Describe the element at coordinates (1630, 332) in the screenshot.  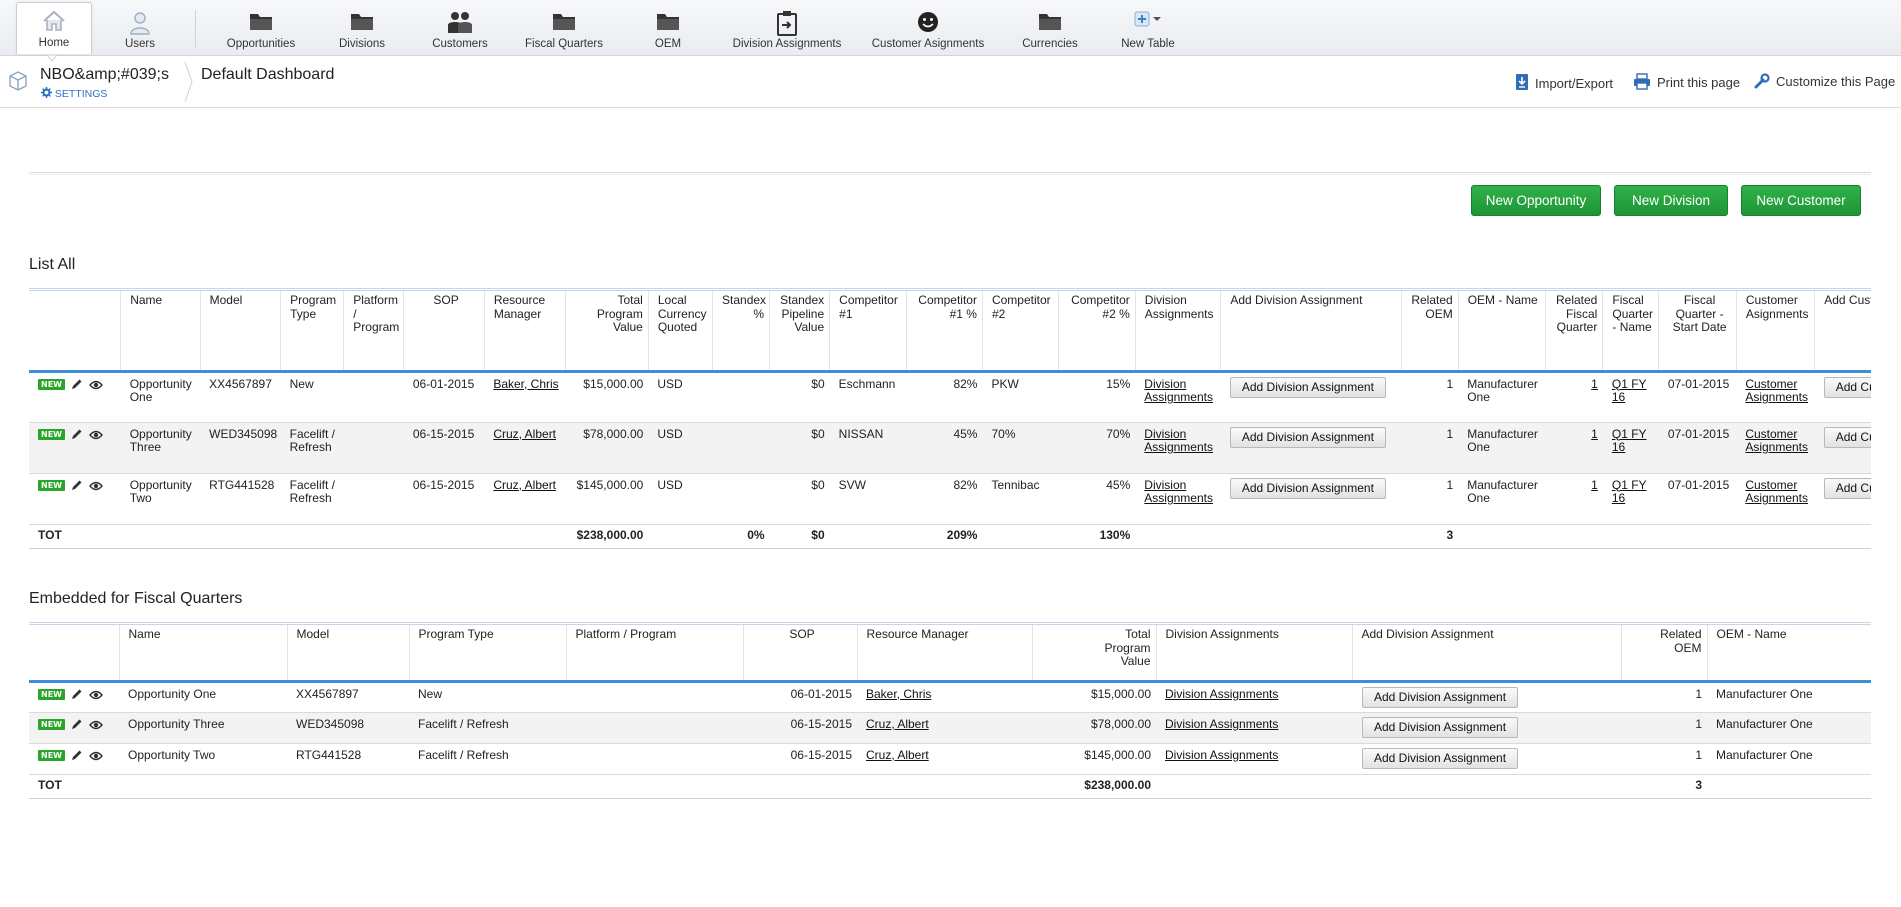
I see `column-header: Fiscal Quarter - Name` at that location.